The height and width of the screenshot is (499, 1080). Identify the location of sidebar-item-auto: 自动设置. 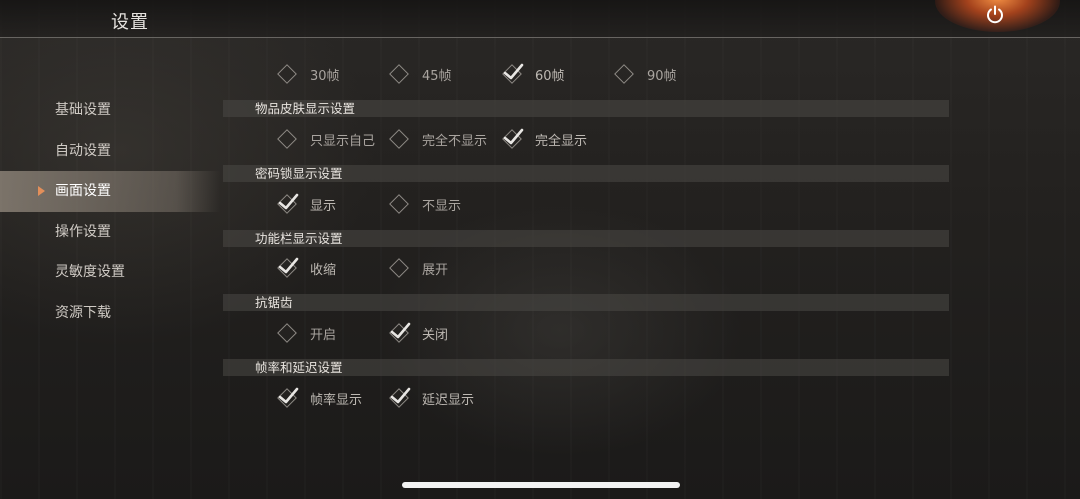
(110, 151).